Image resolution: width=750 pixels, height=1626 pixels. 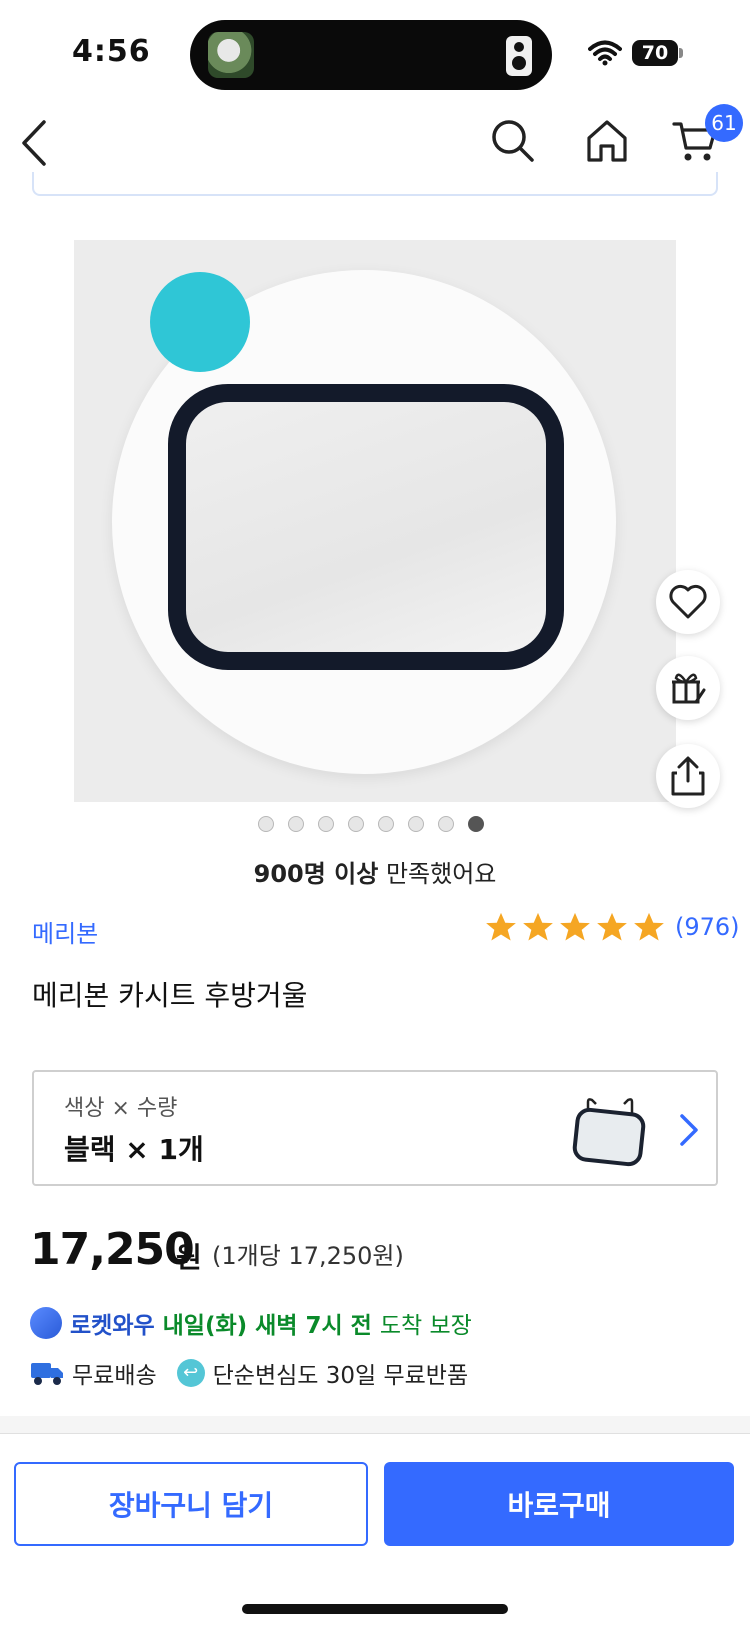 I want to click on wifi-icon, so click(x=605, y=53).